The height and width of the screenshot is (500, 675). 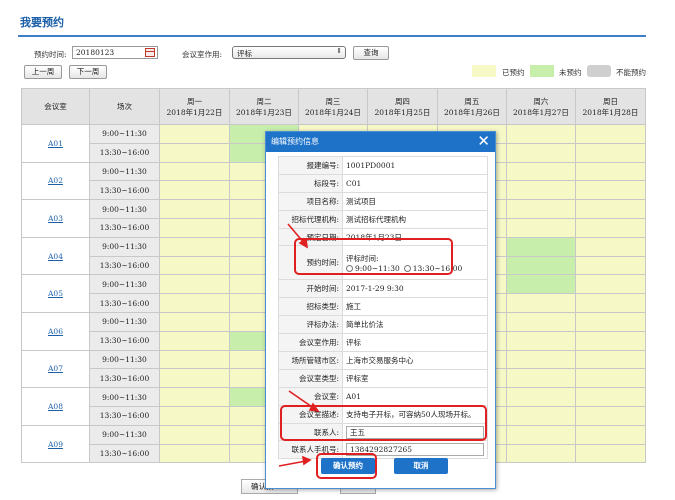 I want to click on arrow-confirm-head, so click(x=307, y=460).